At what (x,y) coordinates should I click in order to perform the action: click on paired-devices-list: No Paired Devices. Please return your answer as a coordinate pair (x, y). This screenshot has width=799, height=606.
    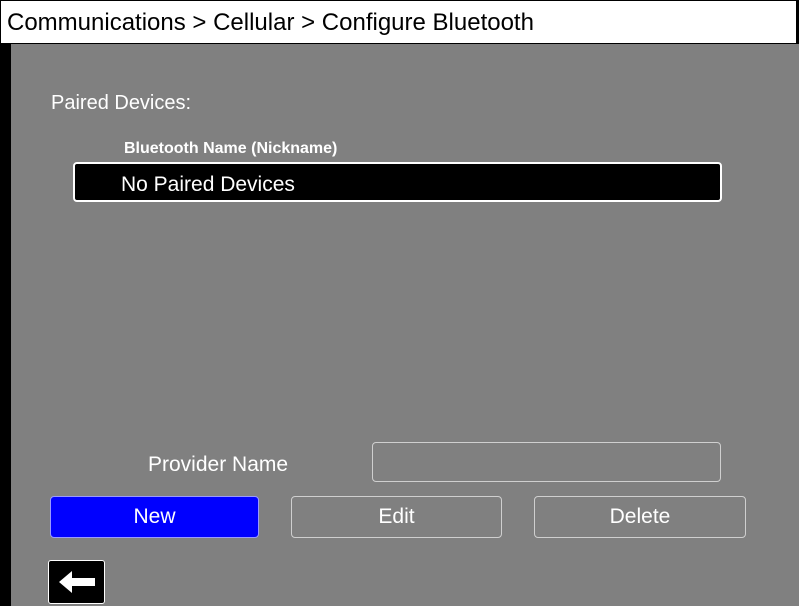
    Looking at the image, I should click on (397, 182).